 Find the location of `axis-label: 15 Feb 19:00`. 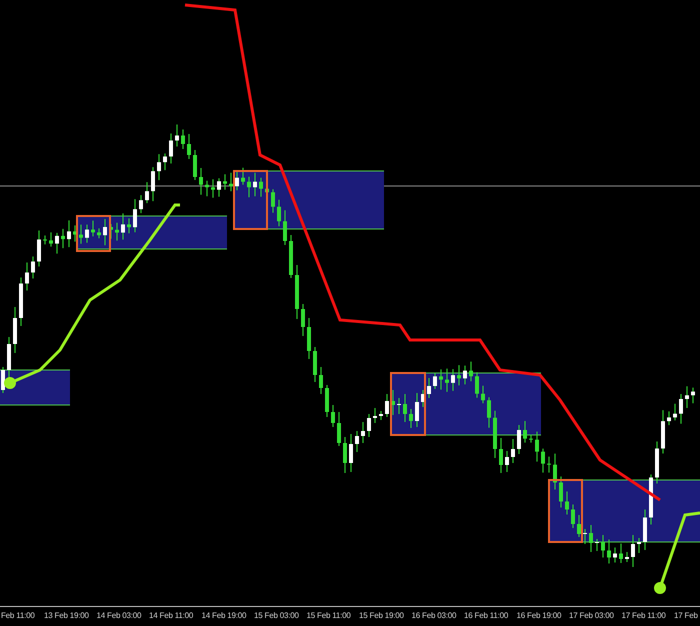

axis-label: 15 Feb 19:00 is located at coordinates (381, 616).